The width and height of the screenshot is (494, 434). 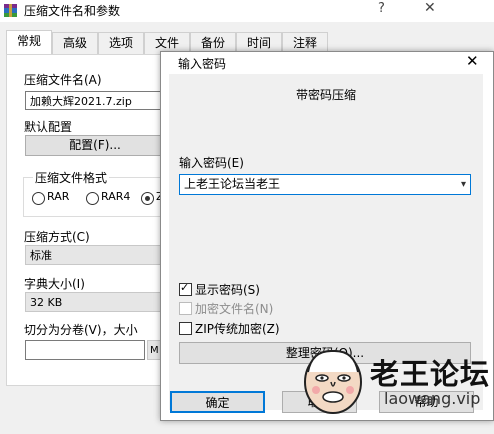 I want to click on tab-options: 选项, so click(x=121, y=43).